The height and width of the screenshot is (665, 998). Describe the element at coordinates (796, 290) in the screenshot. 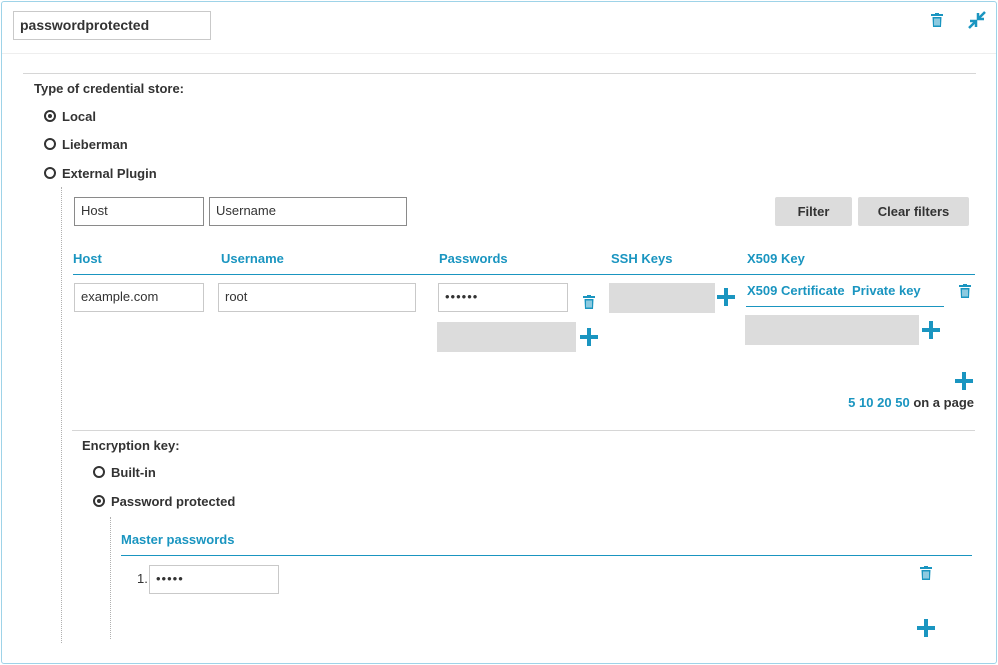

I see `x509-certificate-header: X509 Certificate` at that location.